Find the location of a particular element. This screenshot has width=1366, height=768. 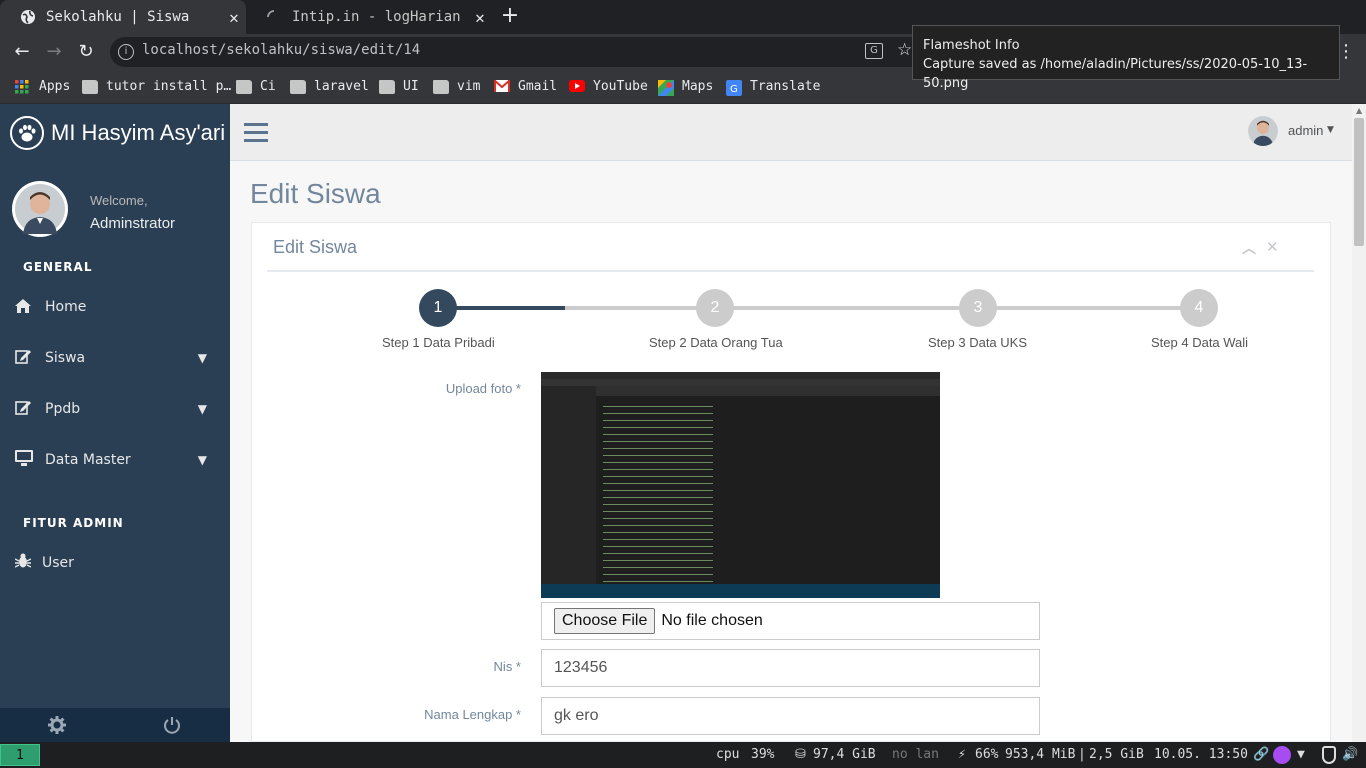

wizard-progress is located at coordinates (501, 308).